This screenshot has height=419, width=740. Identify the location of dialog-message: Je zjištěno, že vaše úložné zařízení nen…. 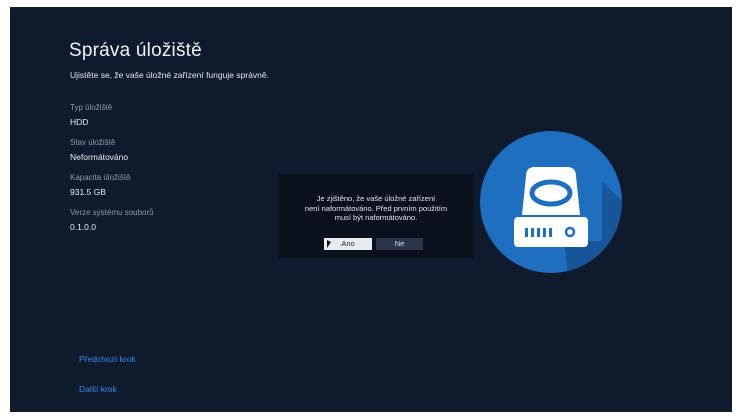
(376, 208).